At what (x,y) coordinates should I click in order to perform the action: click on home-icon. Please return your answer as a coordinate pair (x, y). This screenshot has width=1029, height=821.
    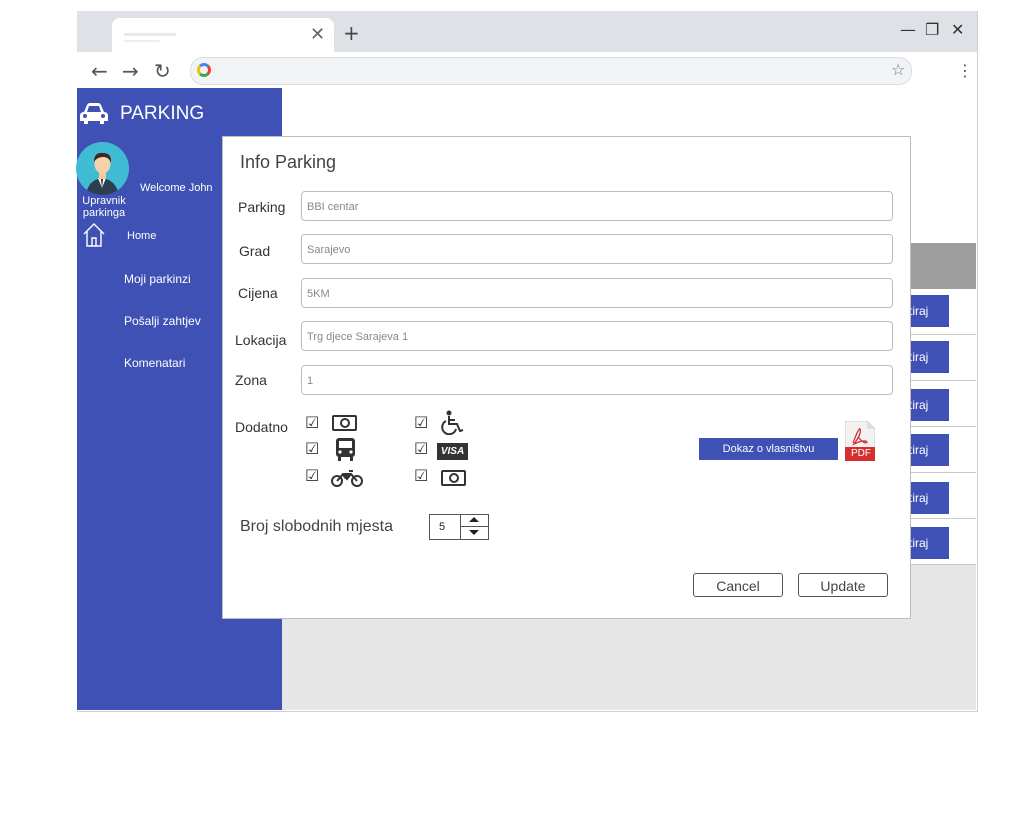
    Looking at the image, I should click on (94, 235).